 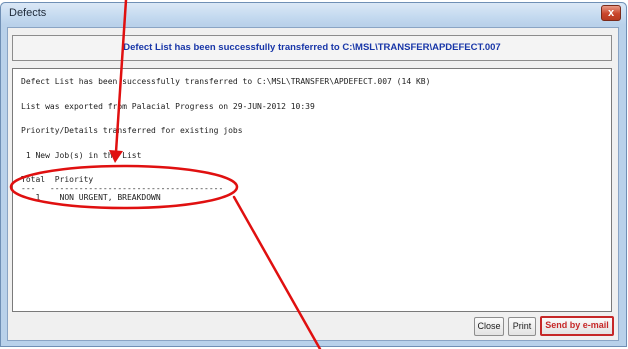 I want to click on window-close-button: x, so click(x=611, y=13).